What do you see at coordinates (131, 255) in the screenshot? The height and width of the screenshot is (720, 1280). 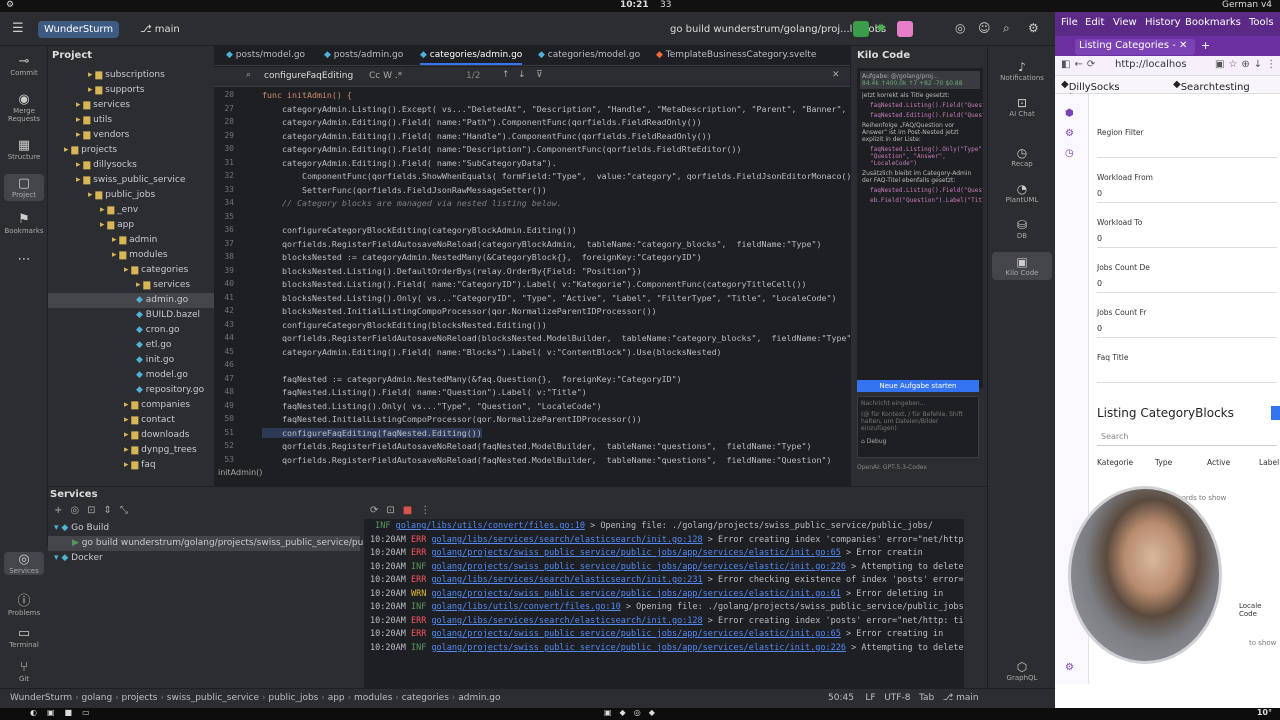 I see `tree-item: ▸ ▆ modules` at bounding box center [131, 255].